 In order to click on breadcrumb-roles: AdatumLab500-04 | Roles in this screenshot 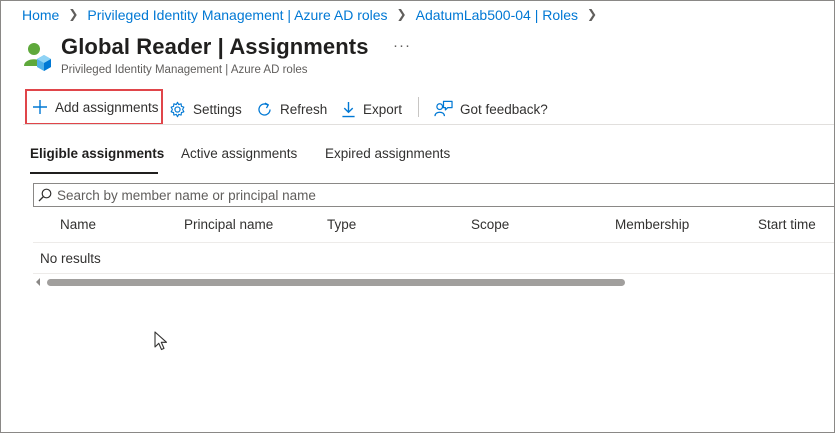, I will do `click(497, 15)`.